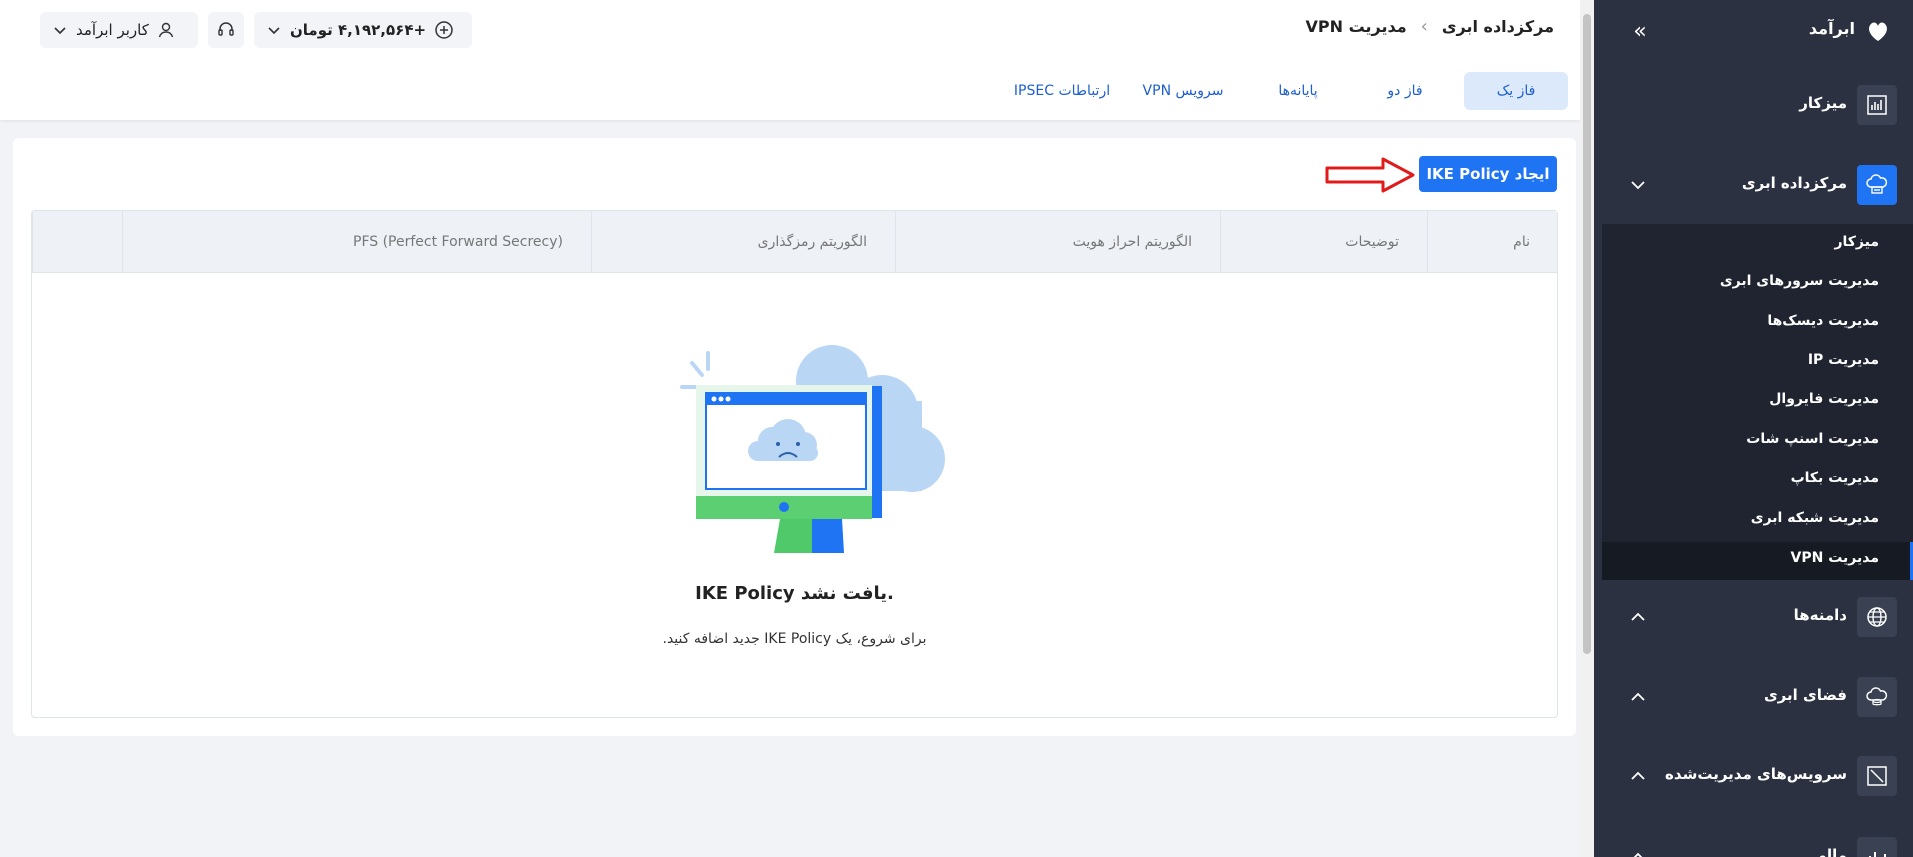  I want to click on dashboard-chart-icon, so click(1877, 105).